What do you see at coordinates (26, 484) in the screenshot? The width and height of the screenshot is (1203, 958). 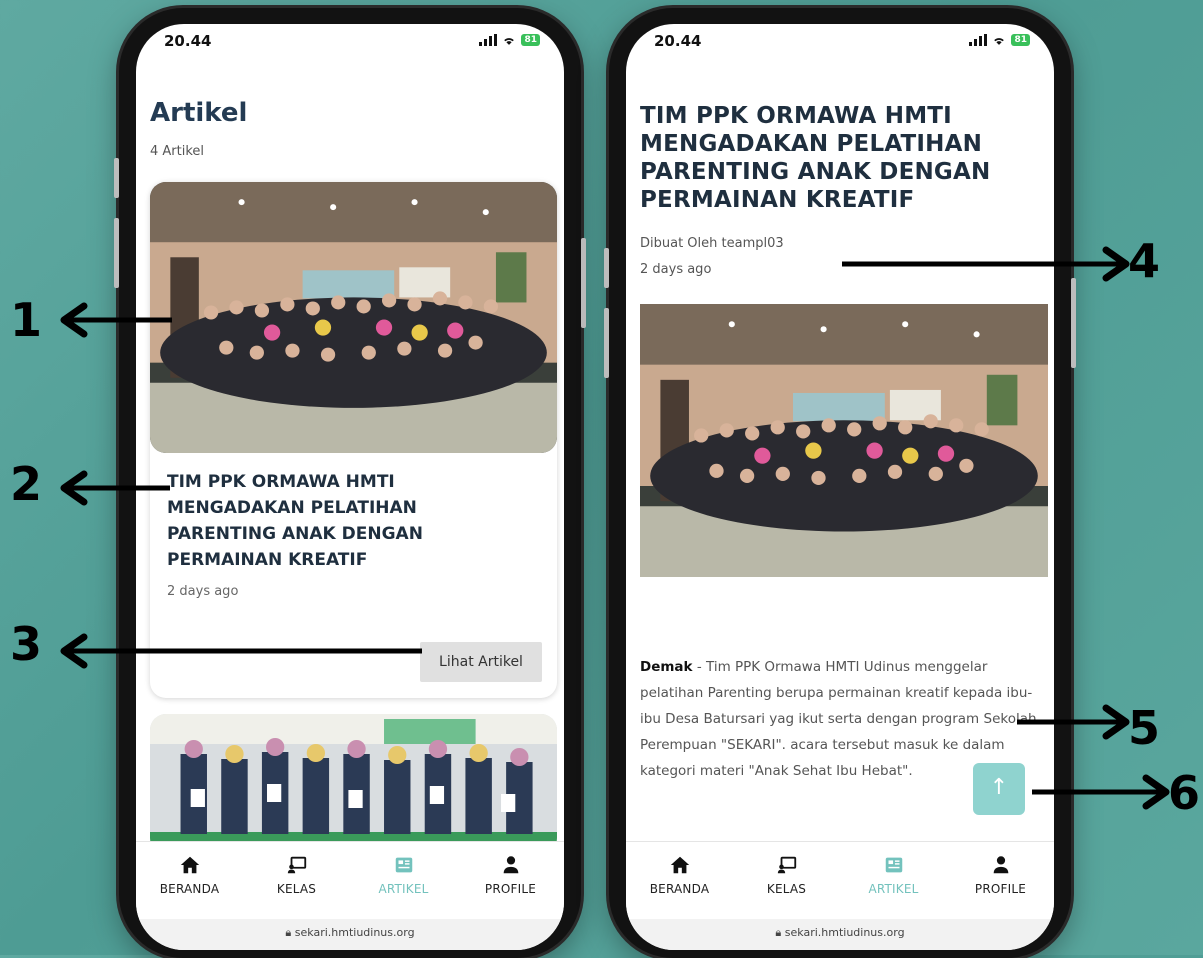 I see `annotation-number: 2` at bounding box center [26, 484].